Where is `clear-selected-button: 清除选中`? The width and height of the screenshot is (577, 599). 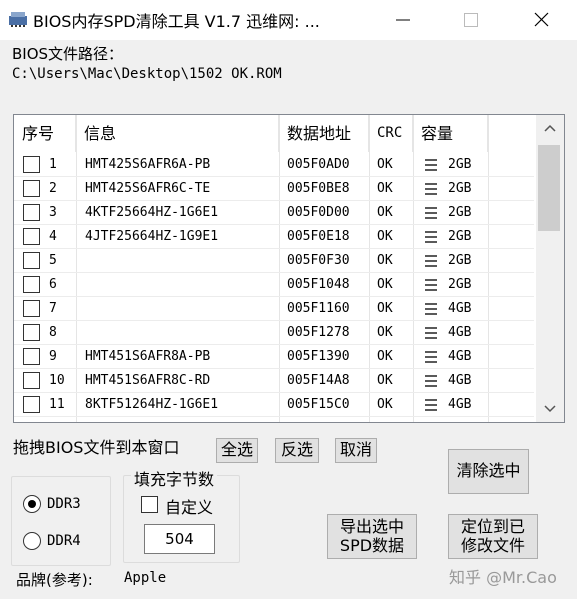
clear-selected-button: 清除选中 is located at coordinates (488, 471).